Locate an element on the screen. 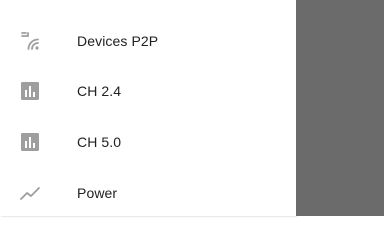 This screenshot has height=240, width=384. drawer-item-ch-2-4: CH 2.4 is located at coordinates (148, 91).